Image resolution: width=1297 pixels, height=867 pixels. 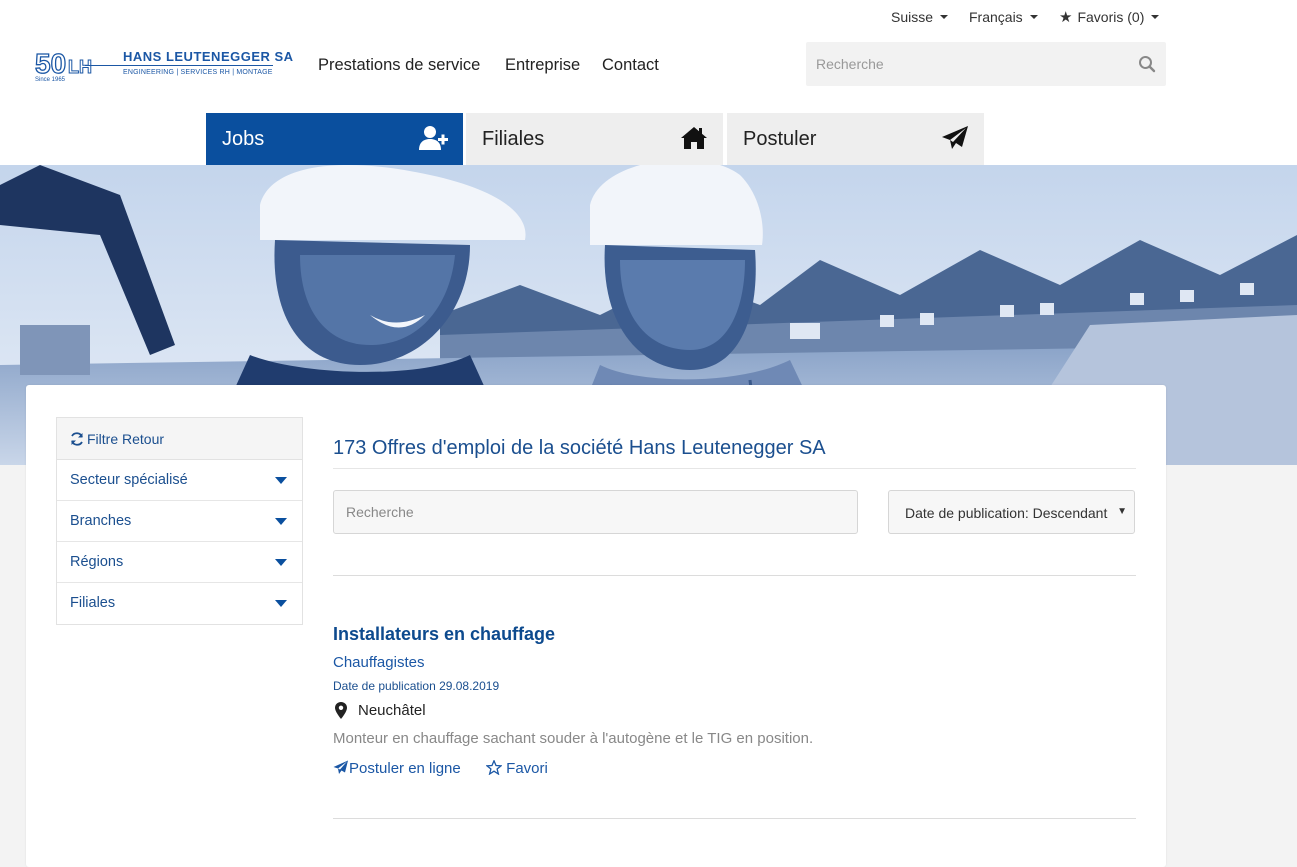 I want to click on favorites-label: Favoris (0), so click(x=1111, y=17).